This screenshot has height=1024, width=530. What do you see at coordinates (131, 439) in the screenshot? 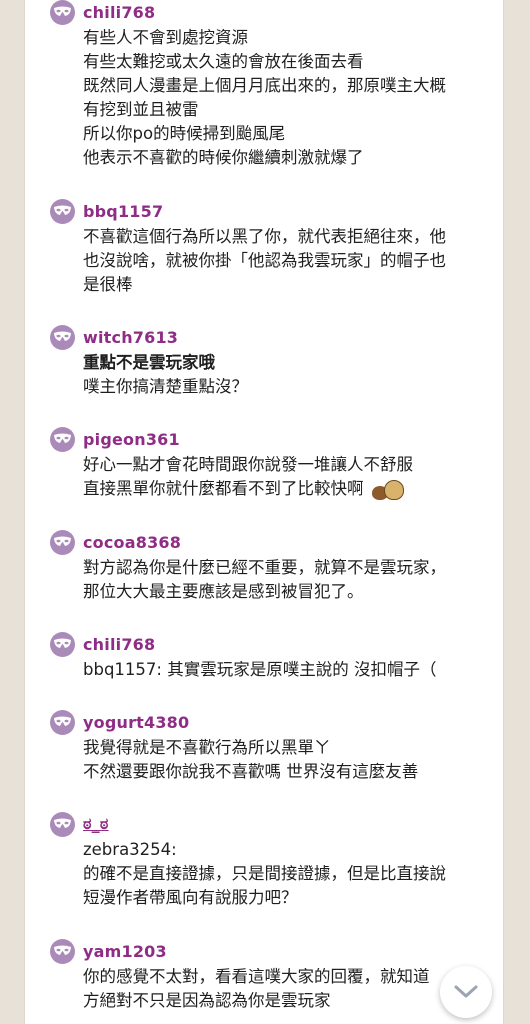
I see `username: pigeon361` at bounding box center [131, 439].